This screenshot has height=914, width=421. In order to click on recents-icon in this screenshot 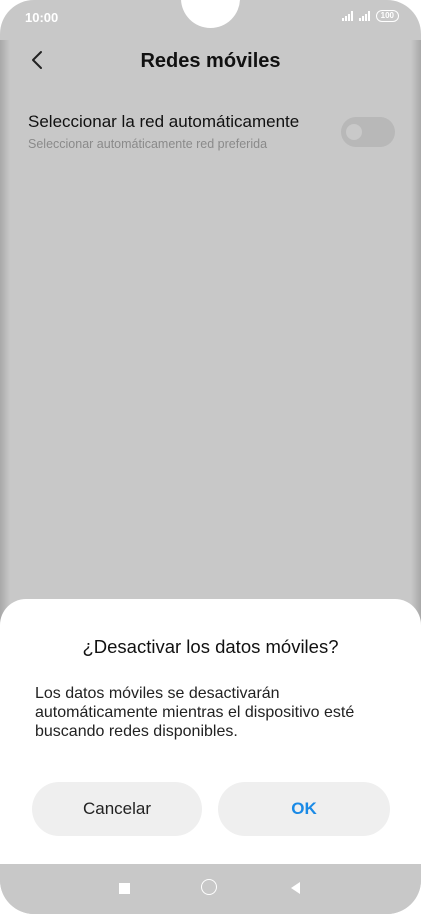, I will do `click(124, 888)`.